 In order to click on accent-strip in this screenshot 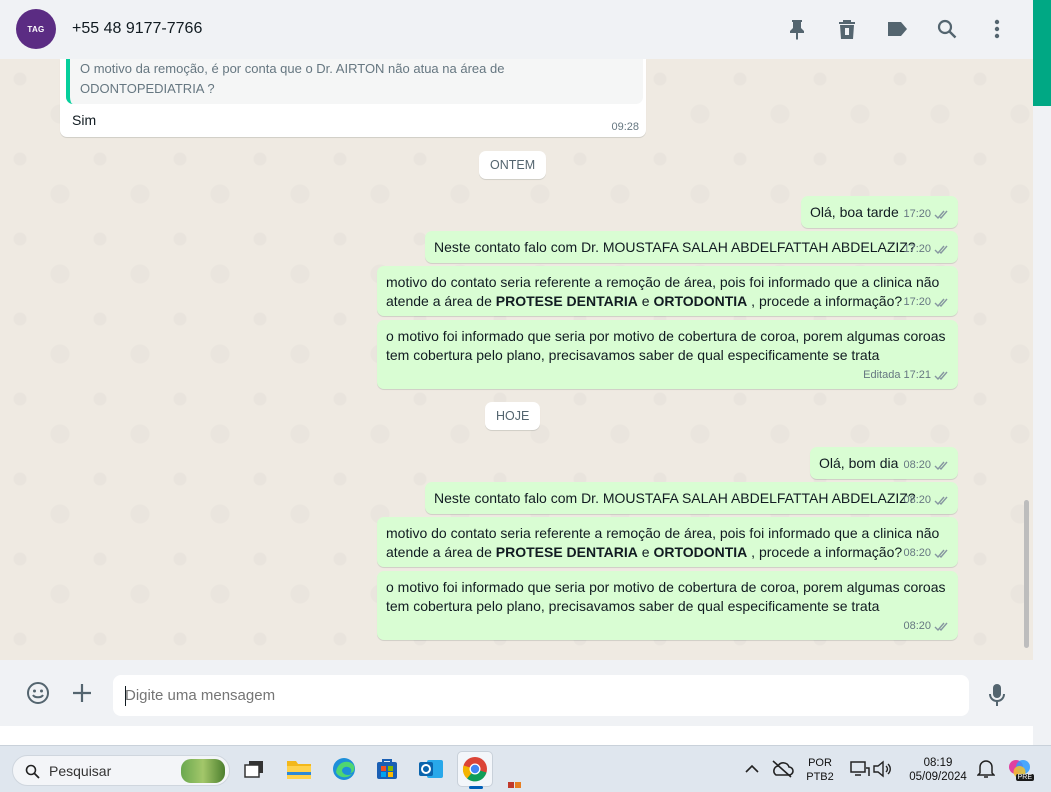, I will do `click(1042, 53)`.